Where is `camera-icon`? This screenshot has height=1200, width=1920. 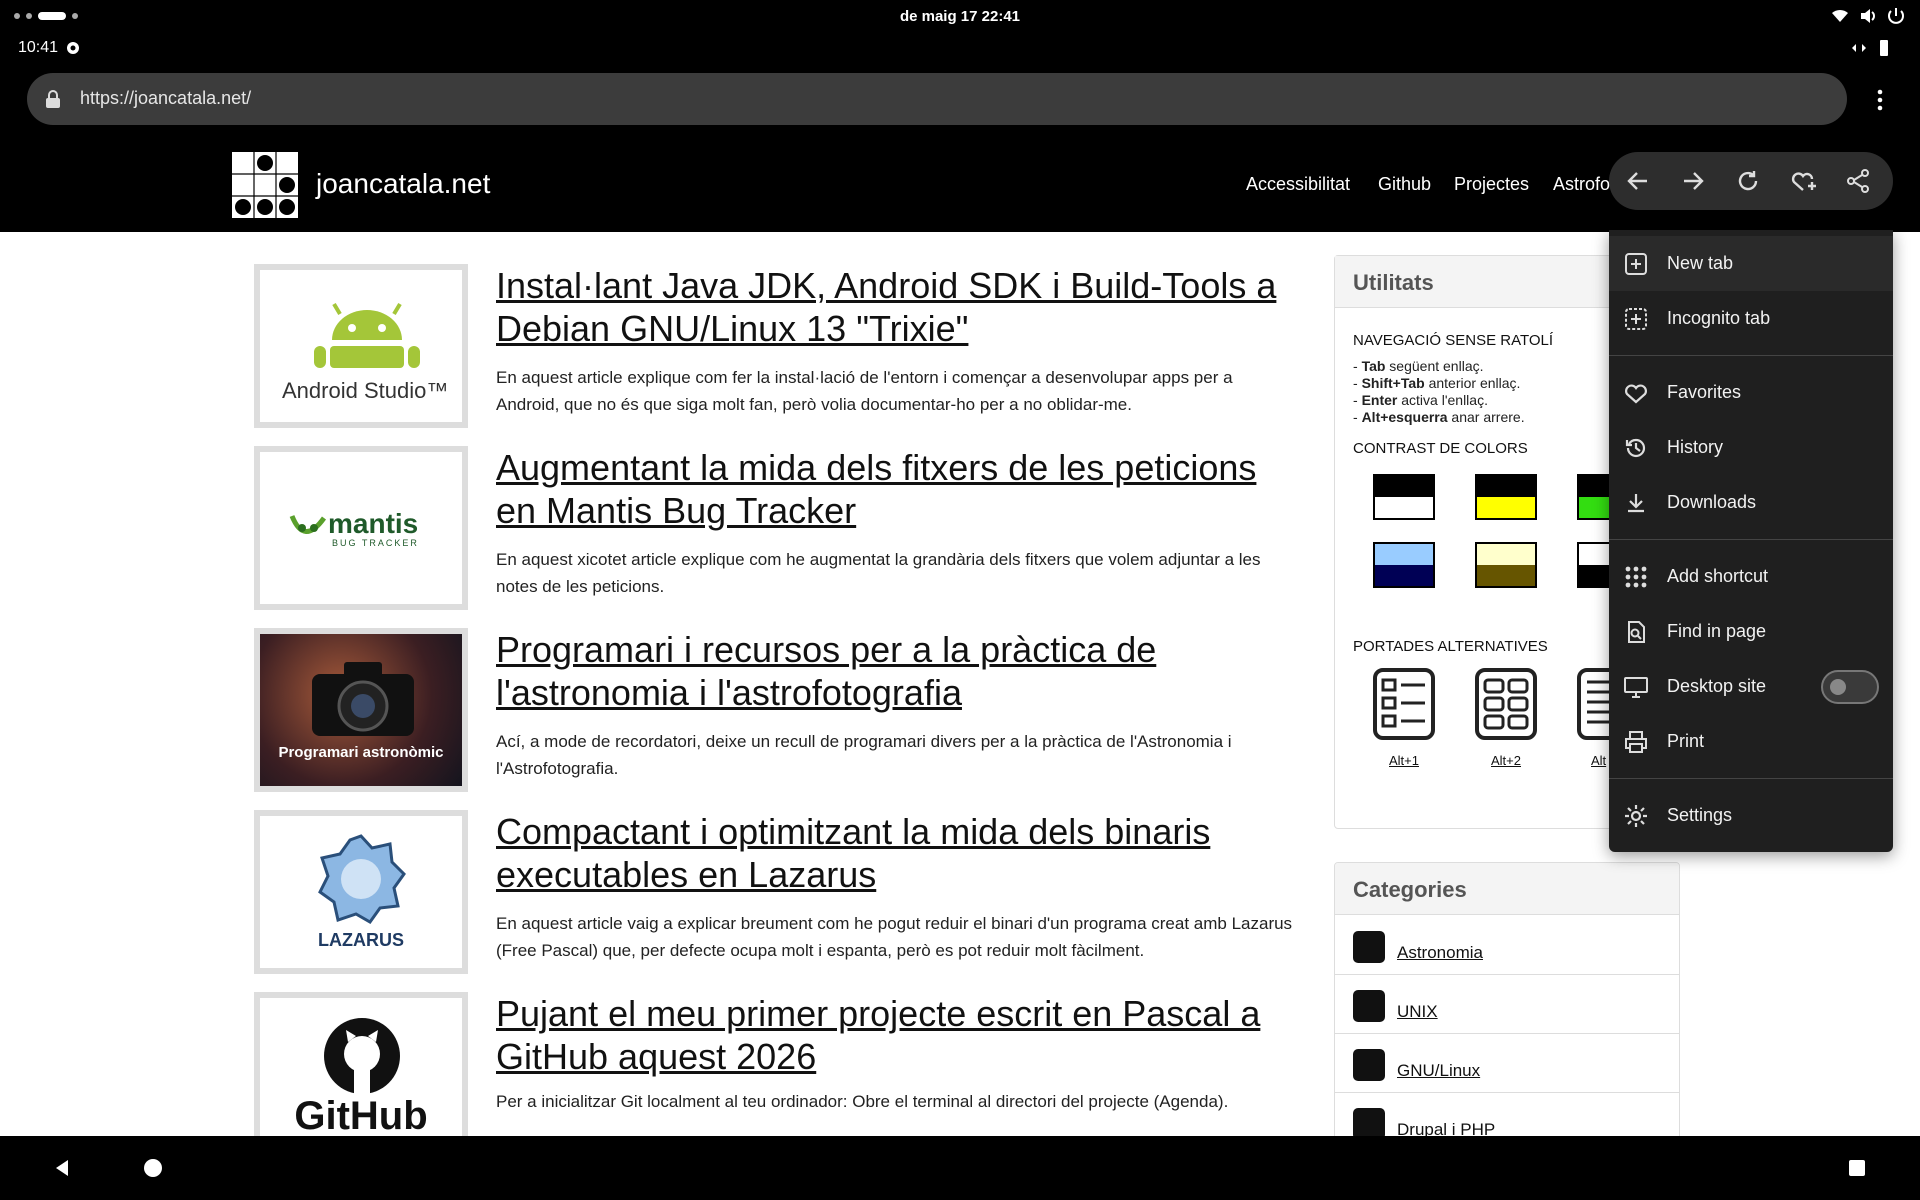 camera-icon is located at coordinates (363, 699).